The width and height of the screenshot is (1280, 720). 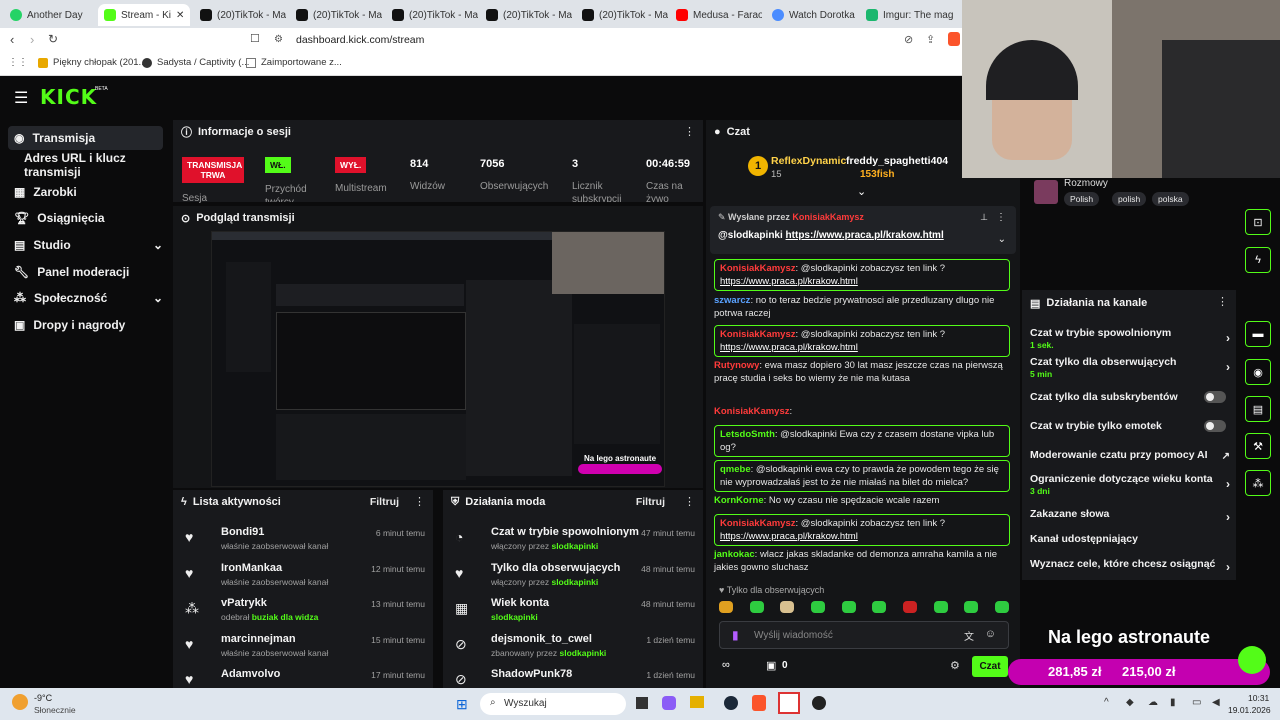 I want to click on nav-transmisja: ◉ Transmisja, so click(x=85, y=138).